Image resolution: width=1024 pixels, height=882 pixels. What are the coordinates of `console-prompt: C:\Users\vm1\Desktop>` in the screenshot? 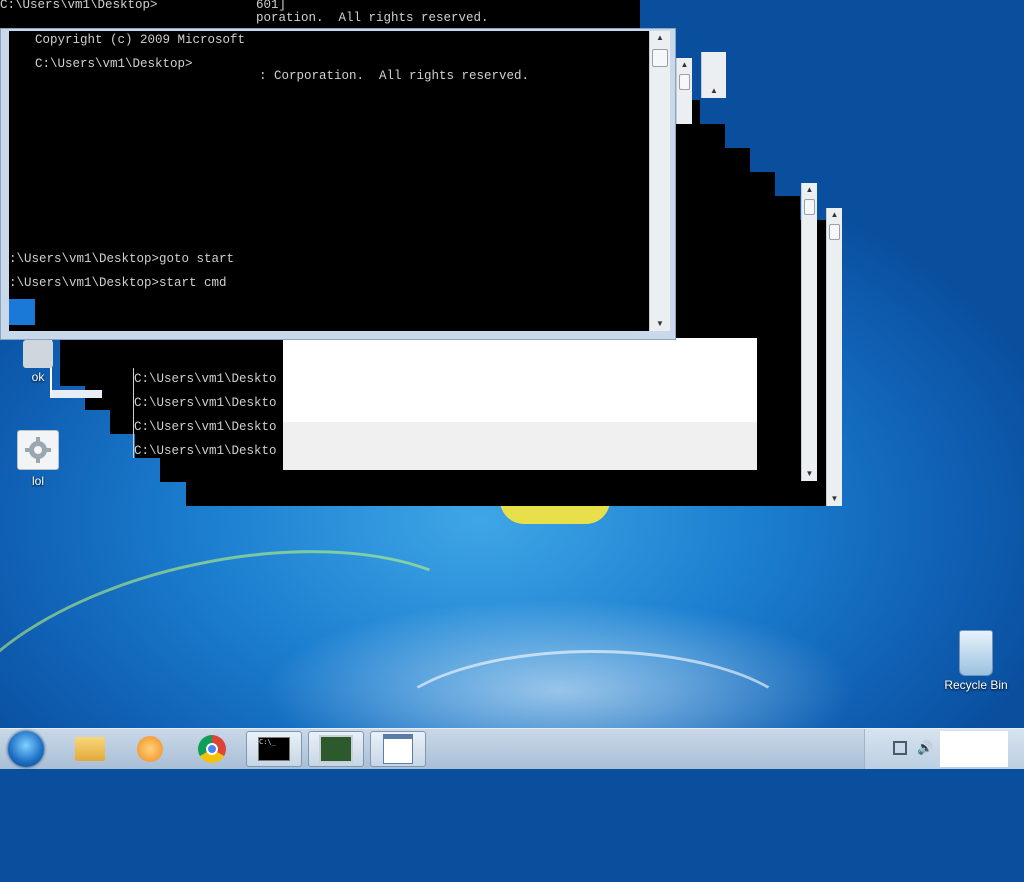 It's located at (79, 6).